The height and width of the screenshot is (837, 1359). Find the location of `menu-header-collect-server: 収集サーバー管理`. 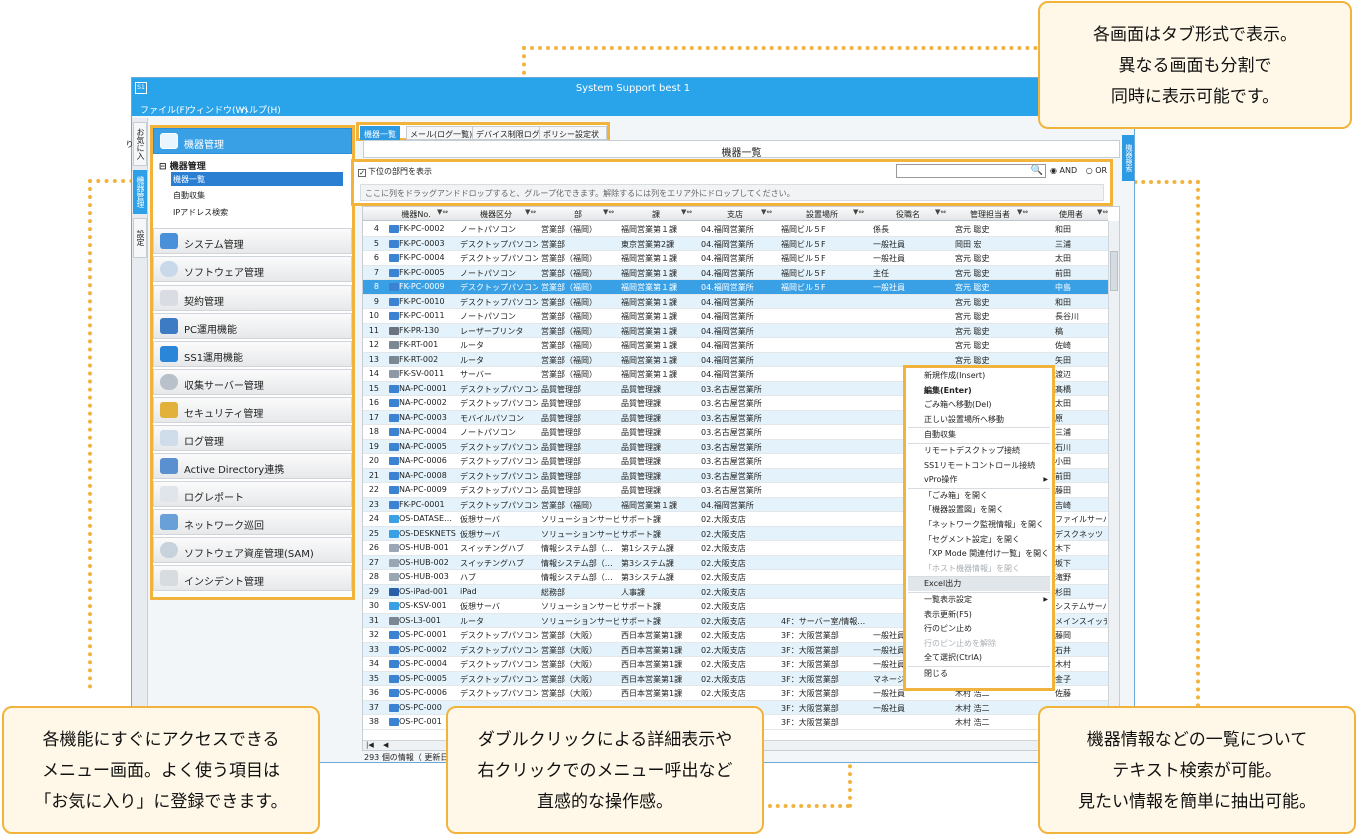

menu-header-collect-server: 収集サーバー管理 is located at coordinates (252, 382).